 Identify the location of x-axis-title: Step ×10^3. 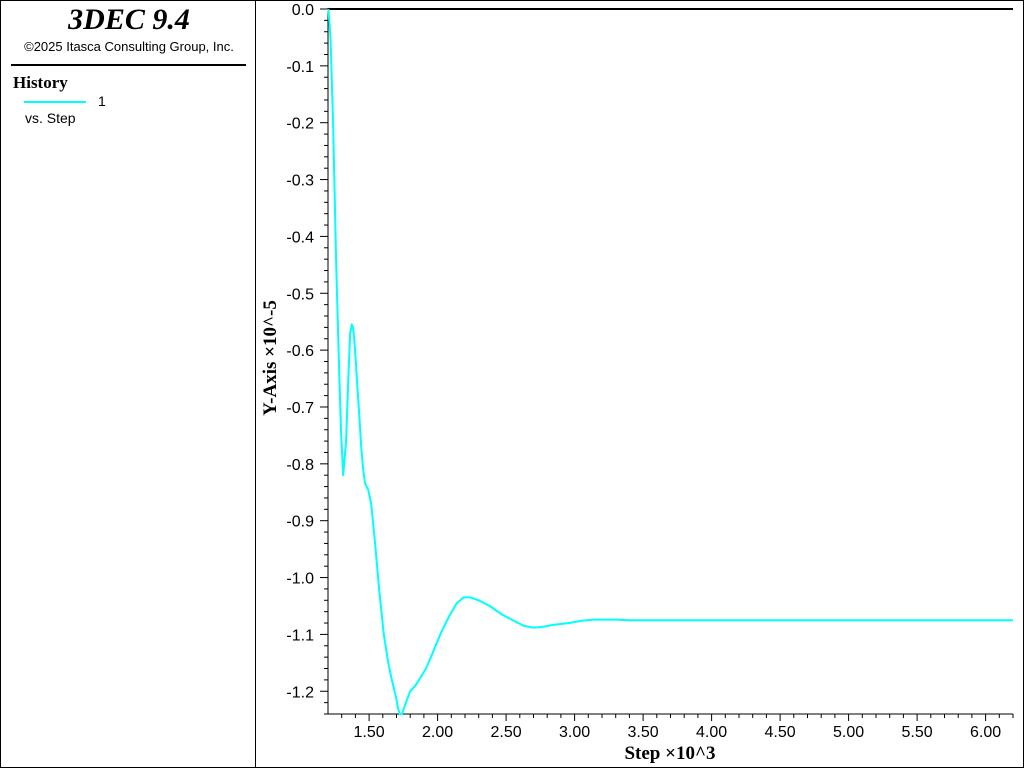
(669, 753).